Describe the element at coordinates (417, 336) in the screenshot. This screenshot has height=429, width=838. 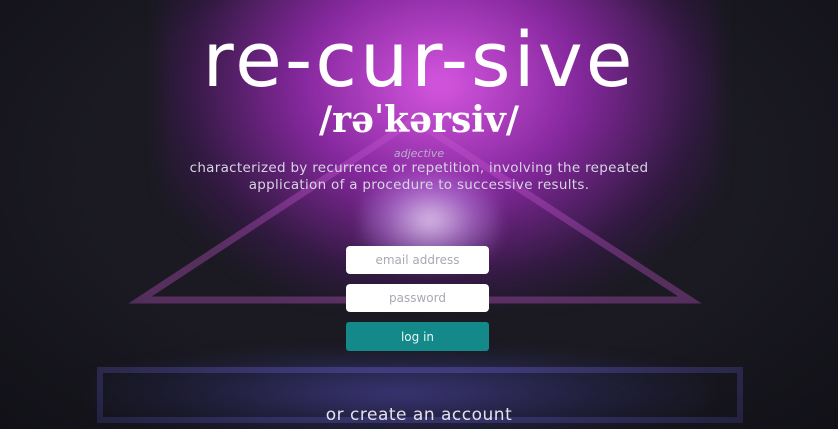
I see `login-button: log in` at that location.